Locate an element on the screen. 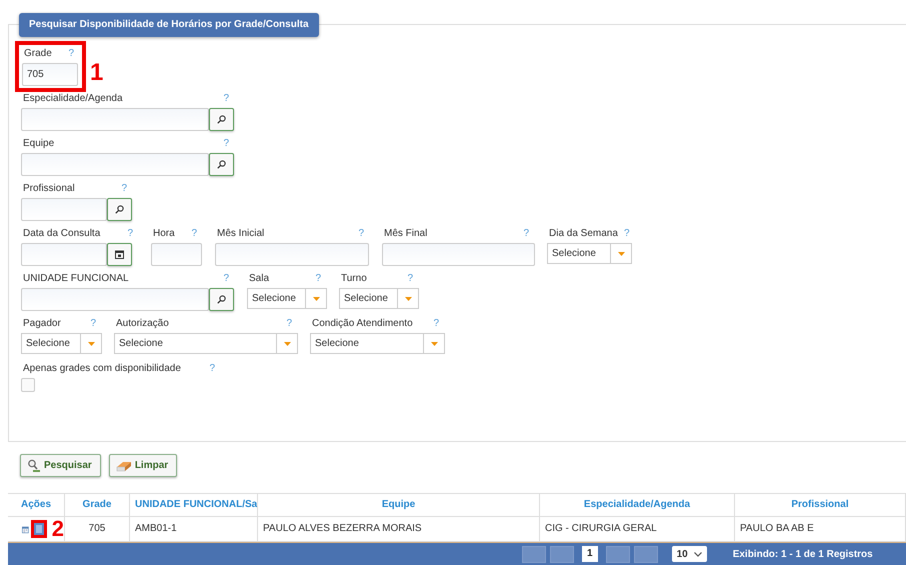 This screenshot has width=906, height=565. calendar-button is located at coordinates (119, 254).